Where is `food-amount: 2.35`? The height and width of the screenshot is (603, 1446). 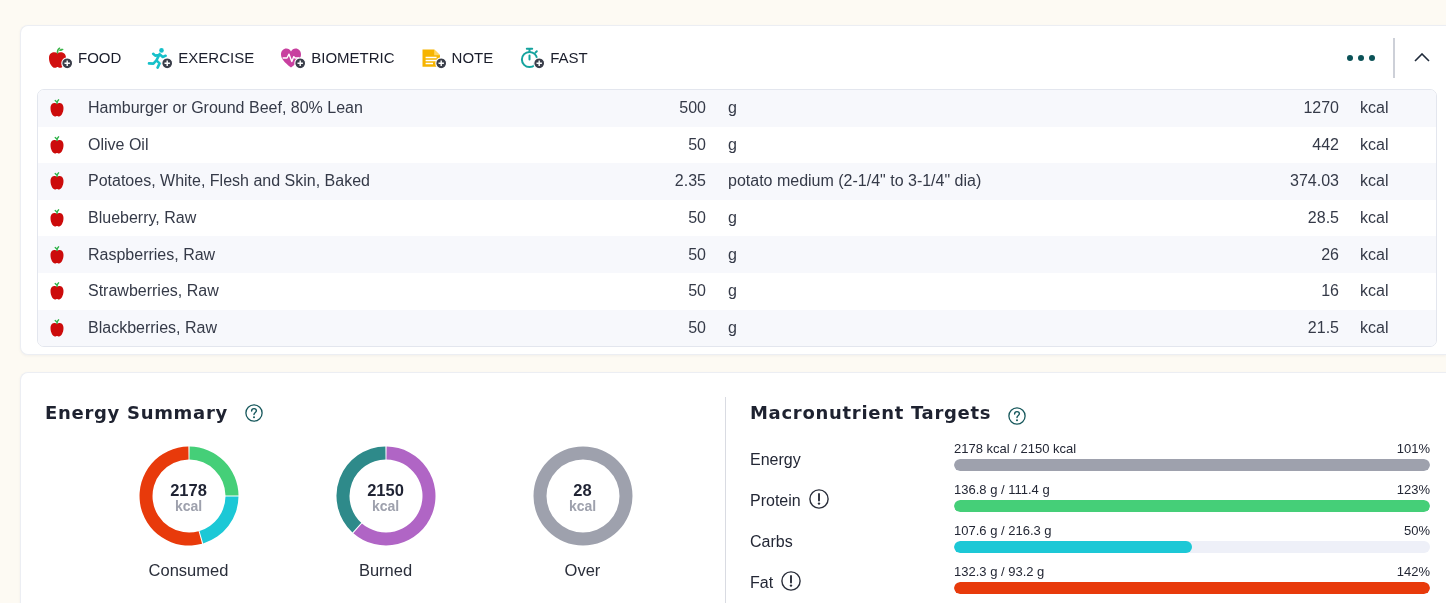
food-amount: 2.35 is located at coordinates (690, 181).